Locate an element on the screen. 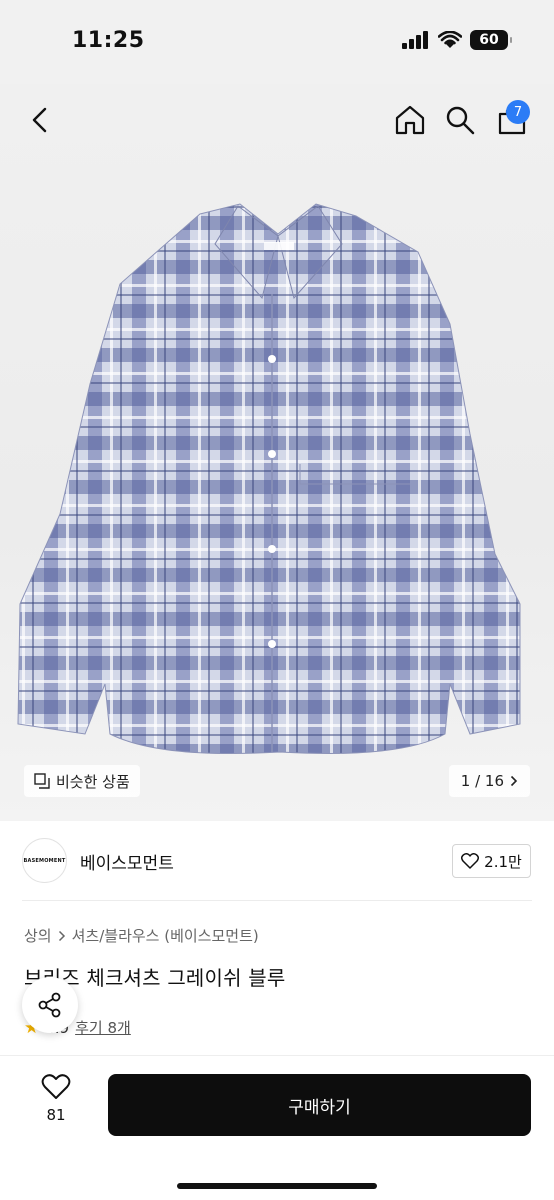 The height and width of the screenshot is (1200, 554). brand-row: BASEMOMENT 베이스모먼트 2.1만 is located at coordinates (277, 861).